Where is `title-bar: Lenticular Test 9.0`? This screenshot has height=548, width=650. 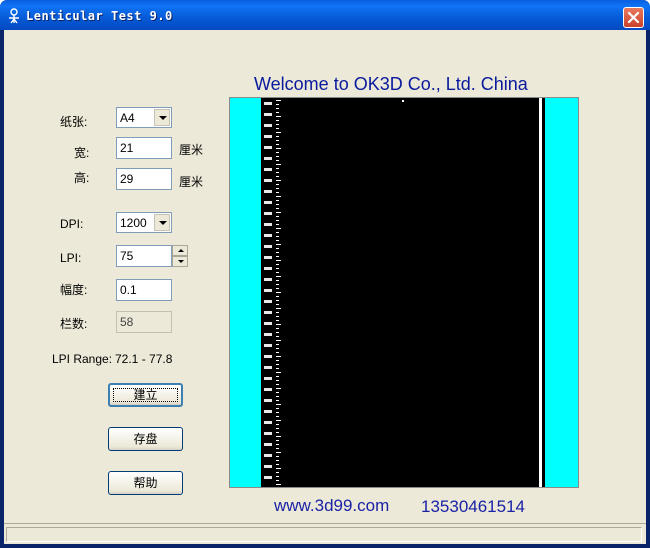 title-bar: Lenticular Test 9.0 is located at coordinates (325, 15).